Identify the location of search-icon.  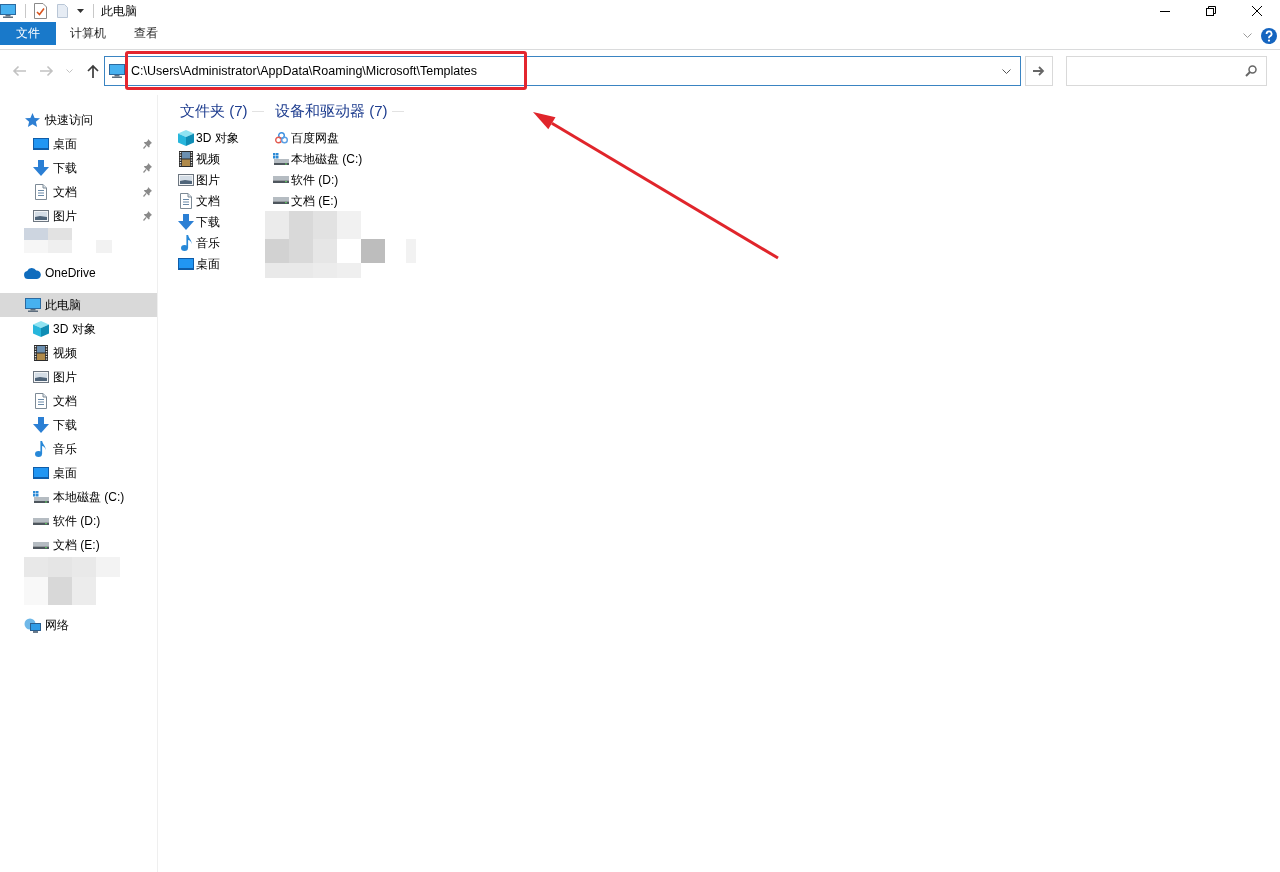
(1251, 71).